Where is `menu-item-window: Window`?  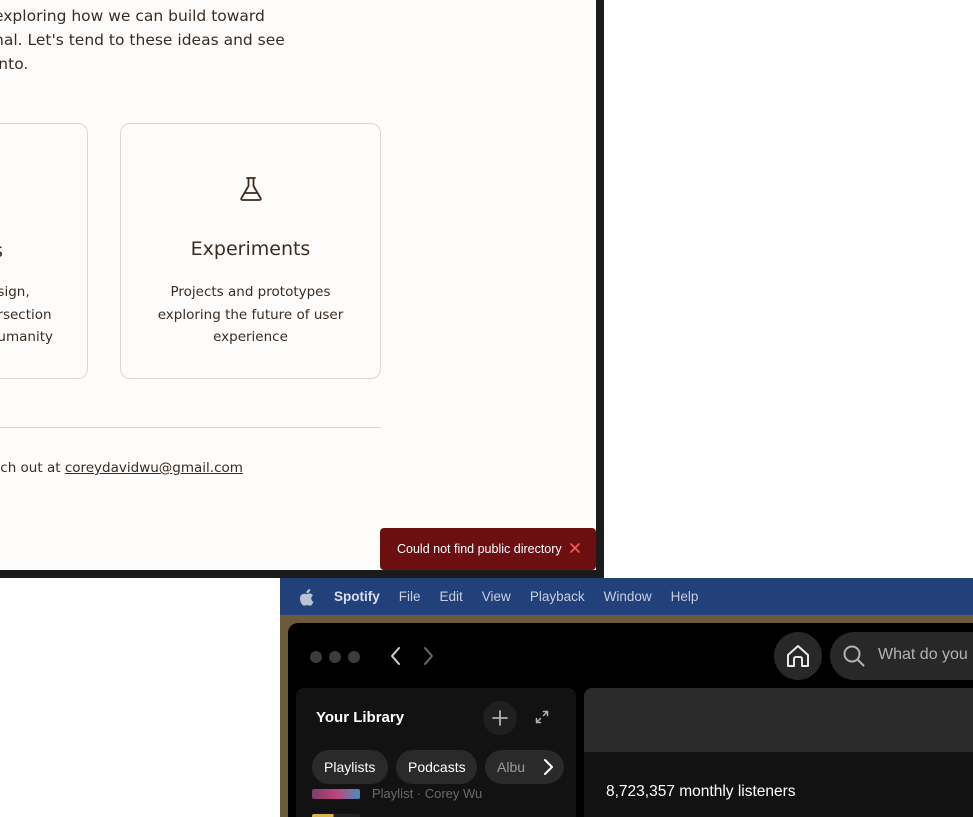
menu-item-window: Window is located at coordinates (628, 596).